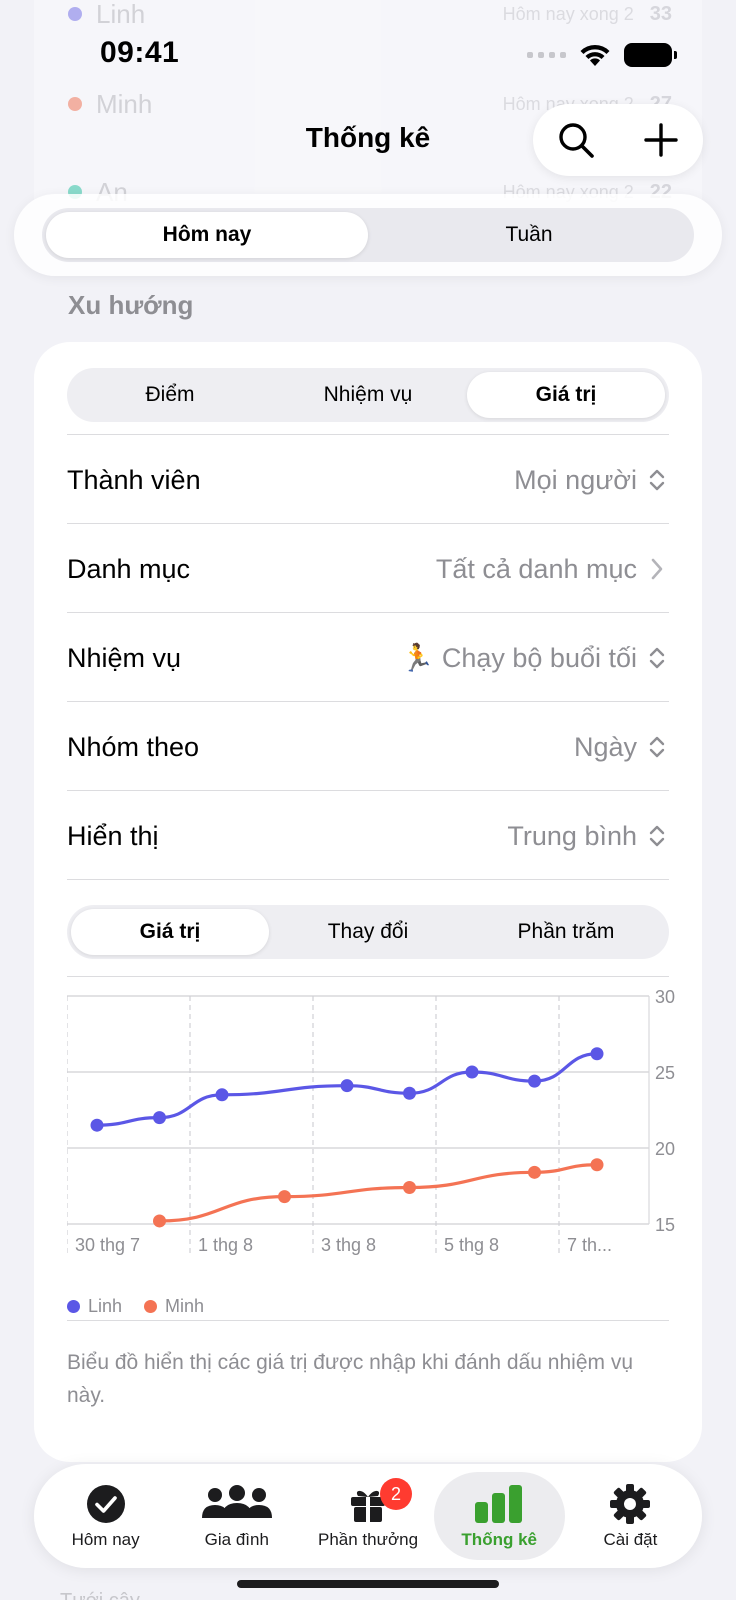  Describe the element at coordinates (237, 1504) in the screenshot. I see `people-icon` at that location.